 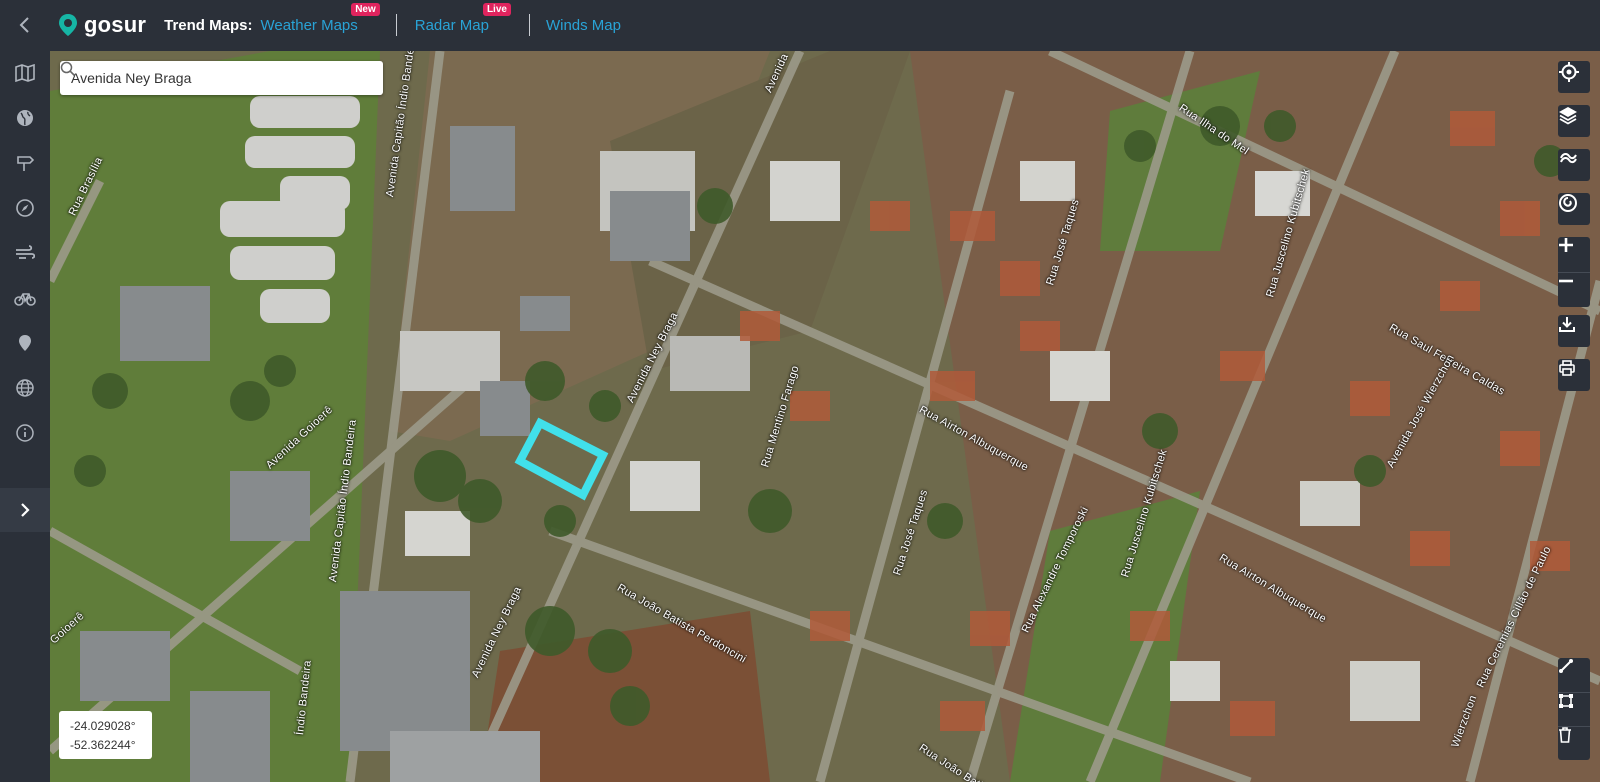 I want to click on latitude: -24.029028°, so click(x=103, y=726).